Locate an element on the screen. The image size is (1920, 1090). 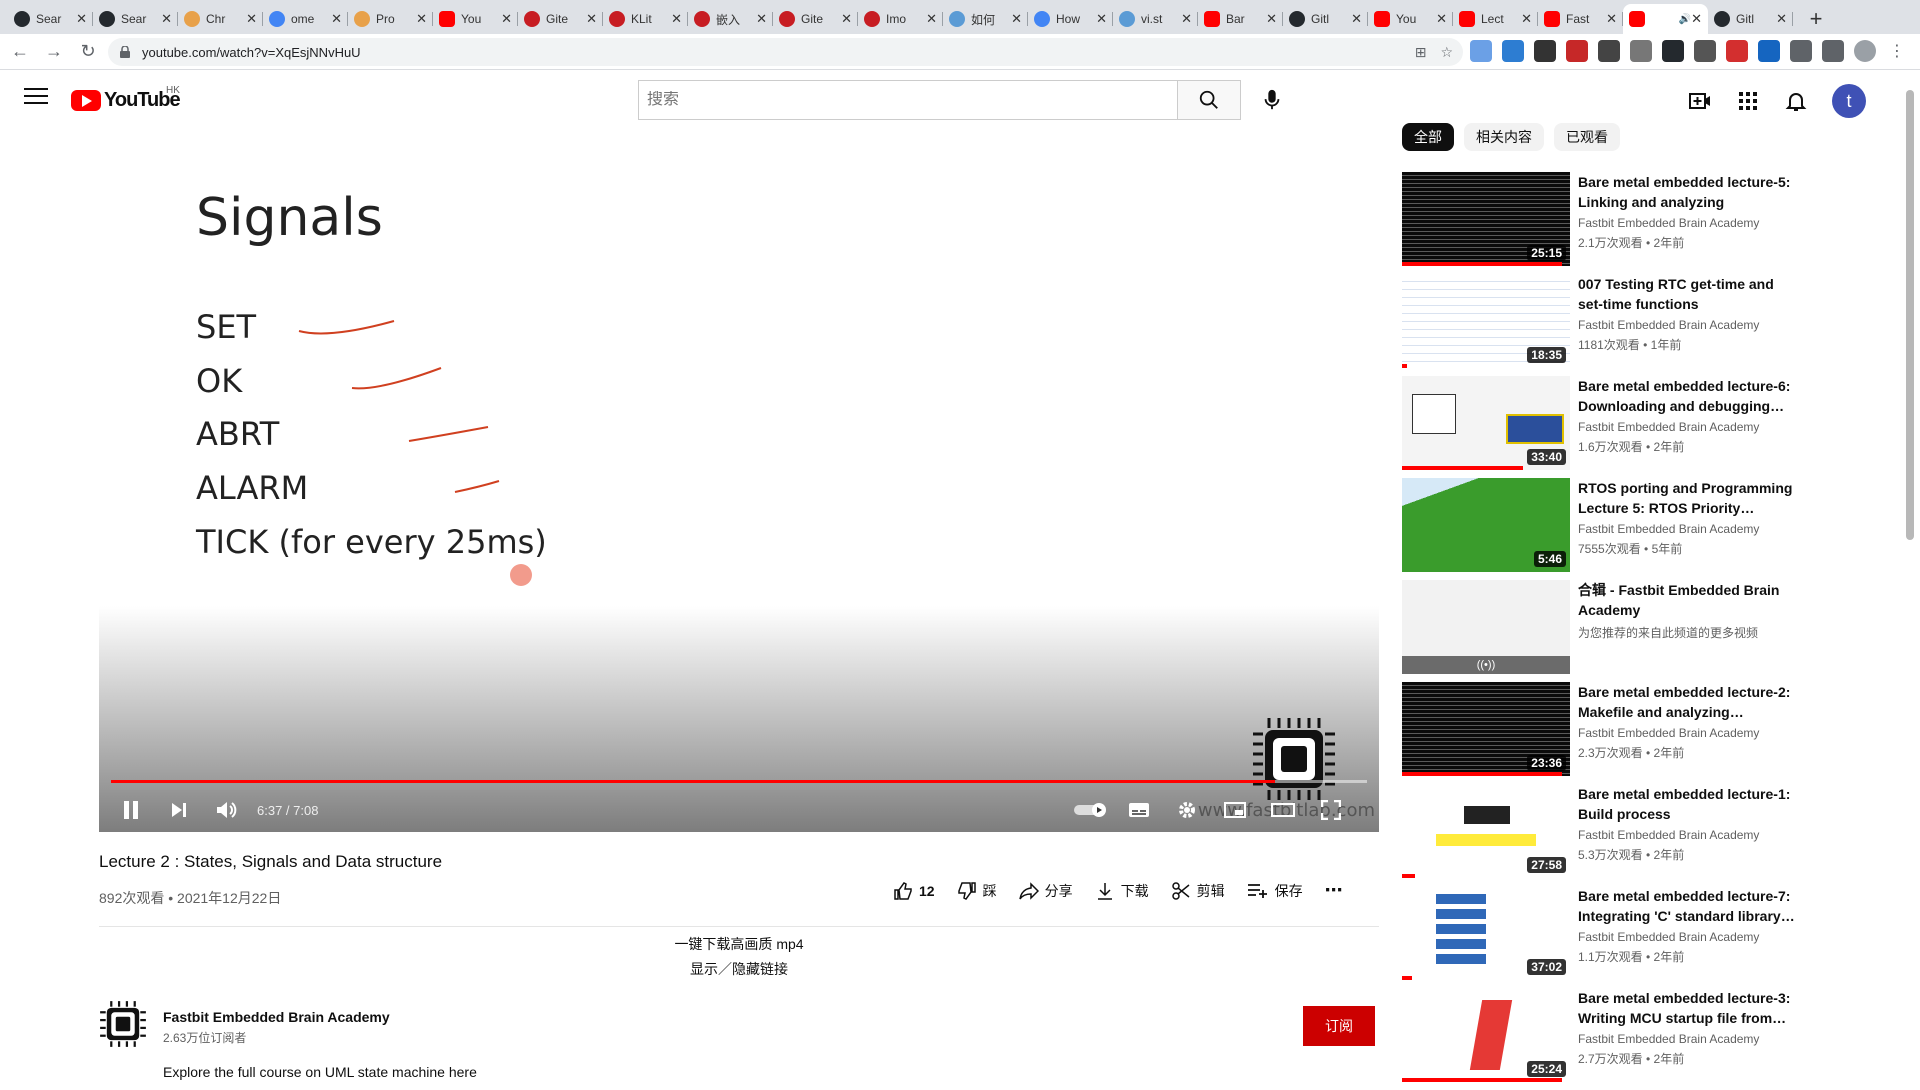
recommendation-title: 合辑 - Fastbit Embedded Brain Academy is located at coordinates (1687, 600).